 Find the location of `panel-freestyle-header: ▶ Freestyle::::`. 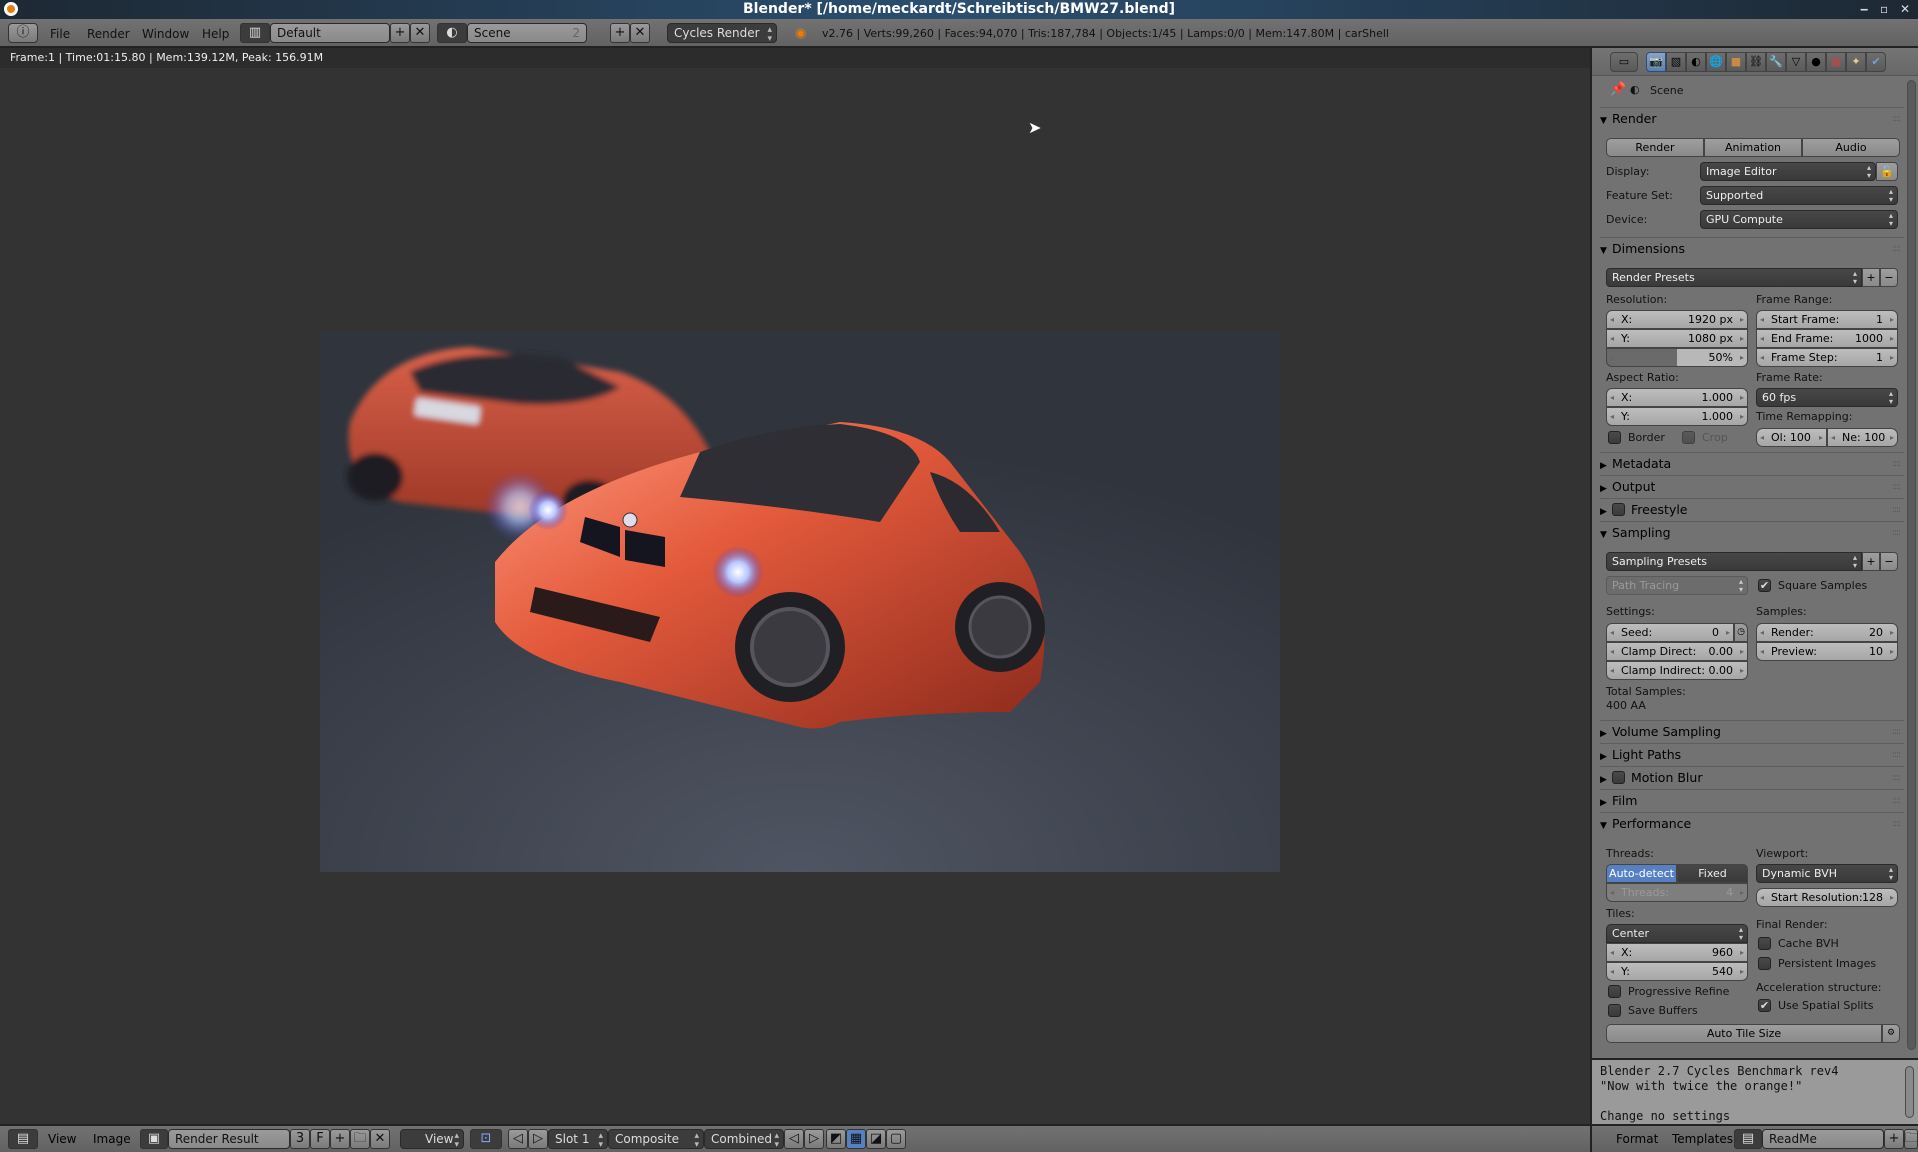

panel-freestyle-header: ▶ Freestyle:::: is located at coordinates (1752, 509).